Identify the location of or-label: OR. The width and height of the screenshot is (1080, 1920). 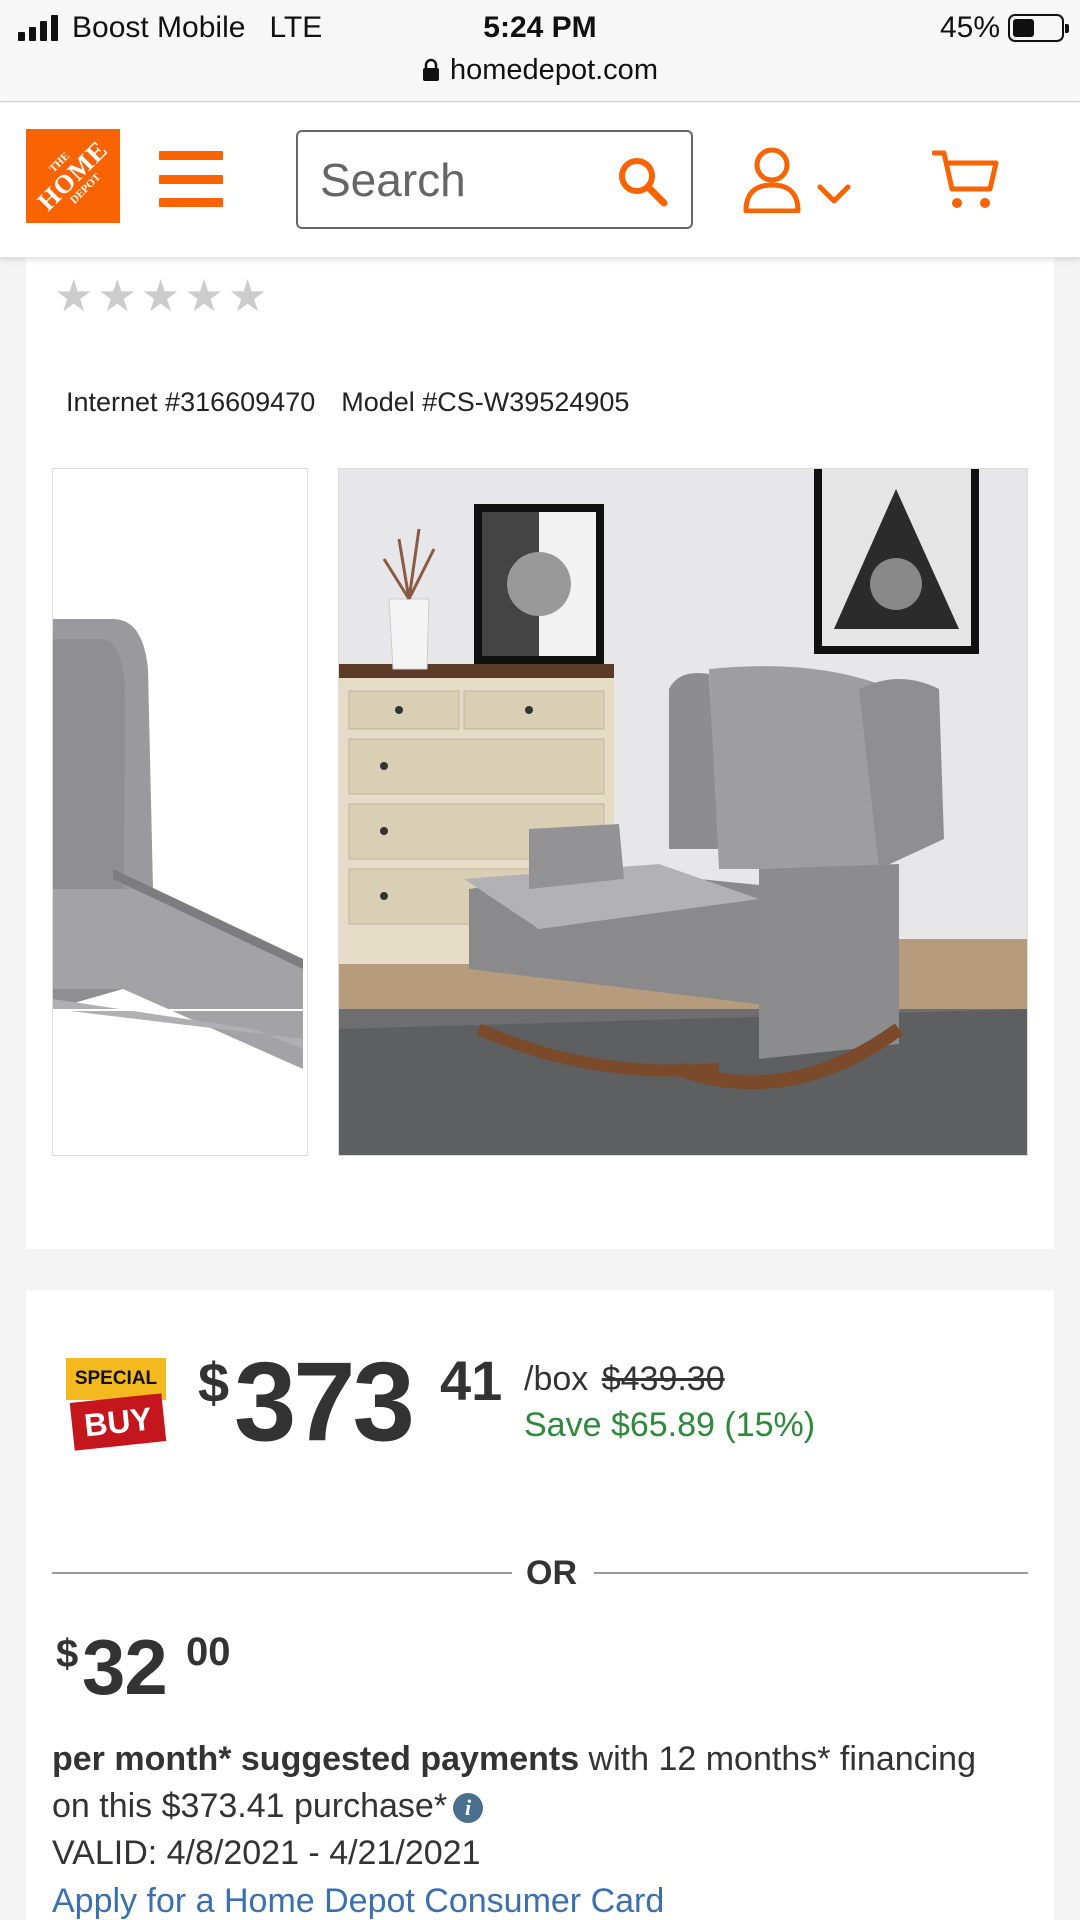
(551, 1573).